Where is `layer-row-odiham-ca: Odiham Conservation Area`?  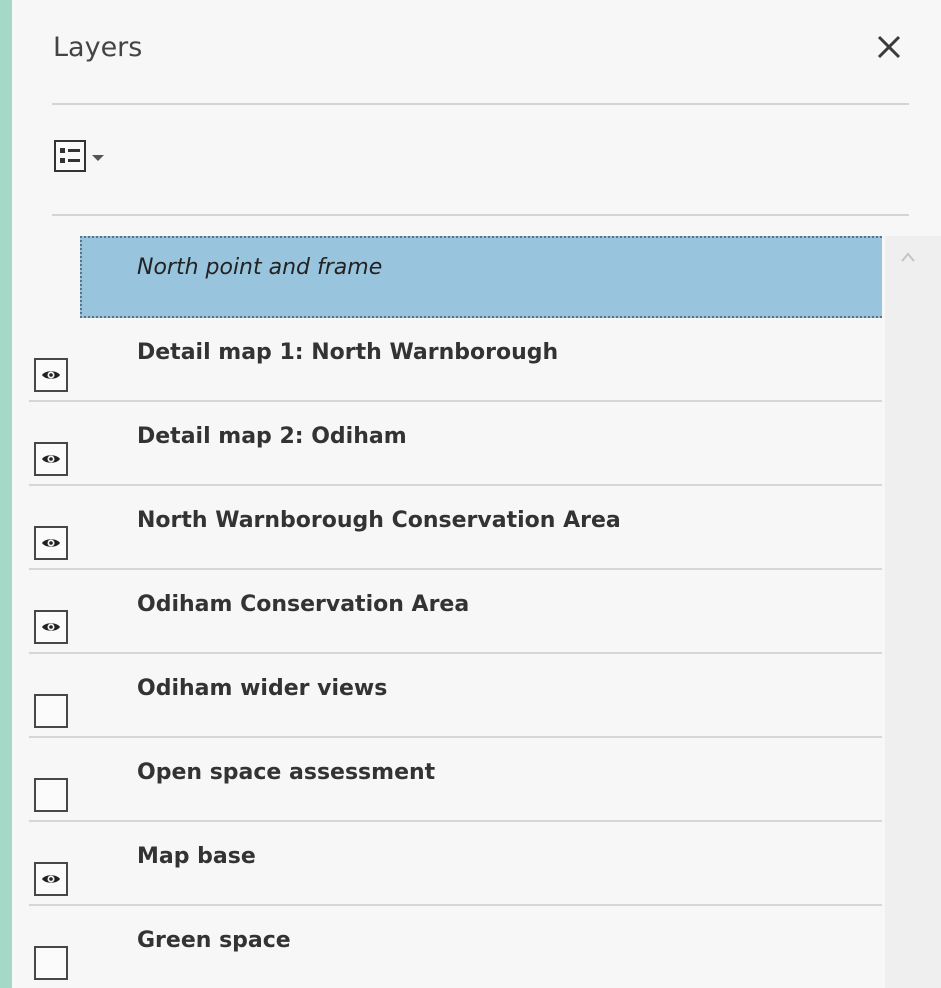
layer-row-odiham-ca: Odiham Conservation Area is located at coordinates (447, 612).